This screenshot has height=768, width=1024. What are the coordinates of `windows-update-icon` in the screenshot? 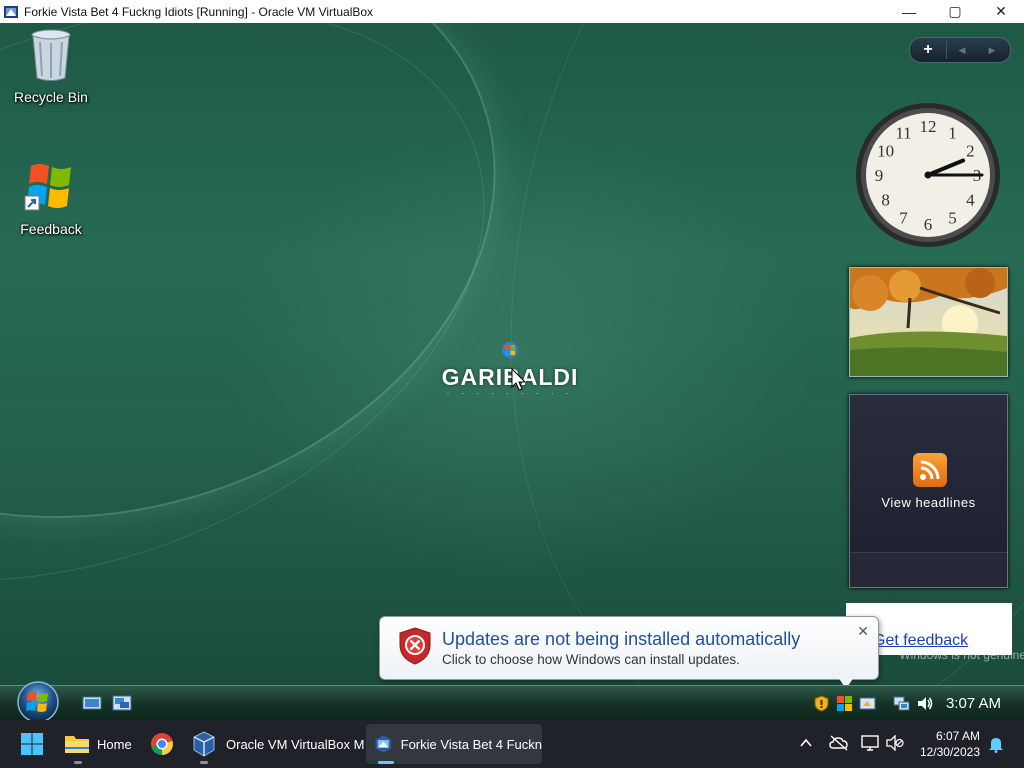 It's located at (844, 703).